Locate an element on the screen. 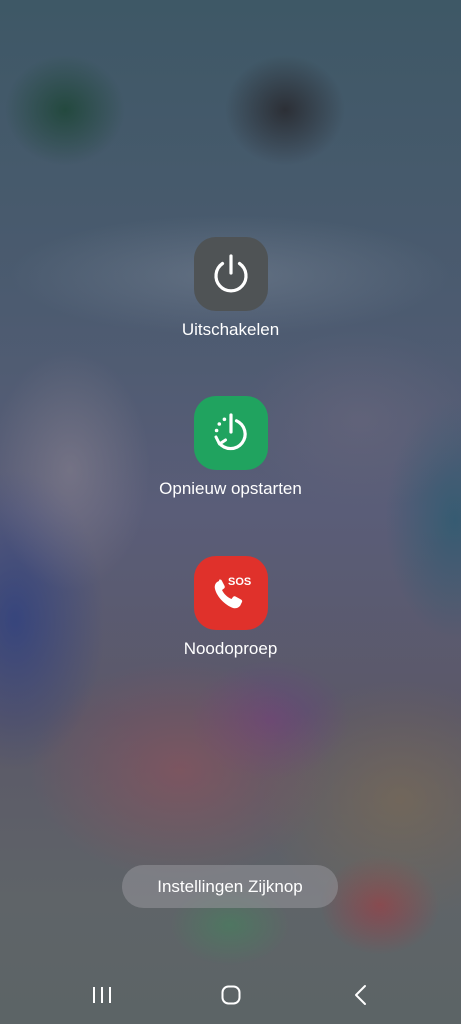  side-key-settings-button: Instellingen Zijknop is located at coordinates (230, 886).